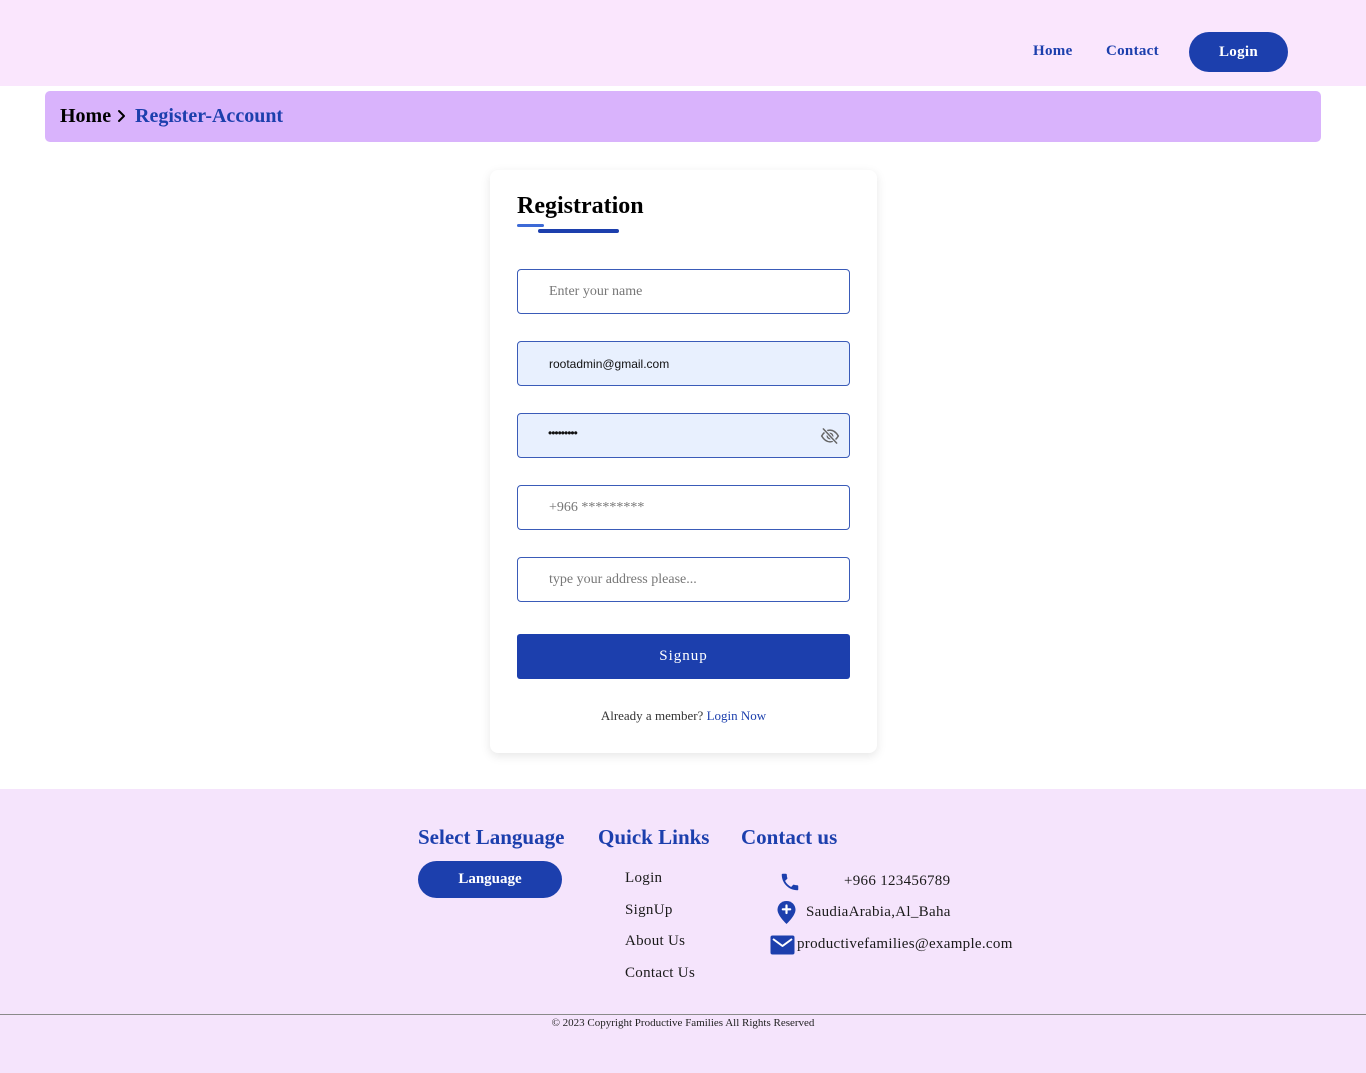 This screenshot has width=1366, height=1073. I want to click on signup-button: Signup, so click(683, 656).